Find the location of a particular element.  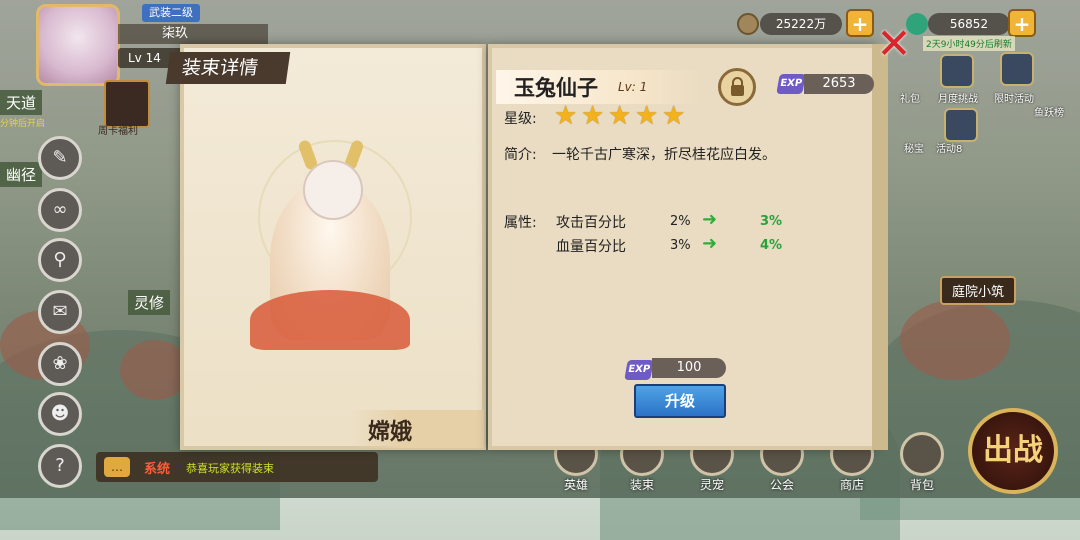

attr-name: 血量百分比 is located at coordinates (591, 247).